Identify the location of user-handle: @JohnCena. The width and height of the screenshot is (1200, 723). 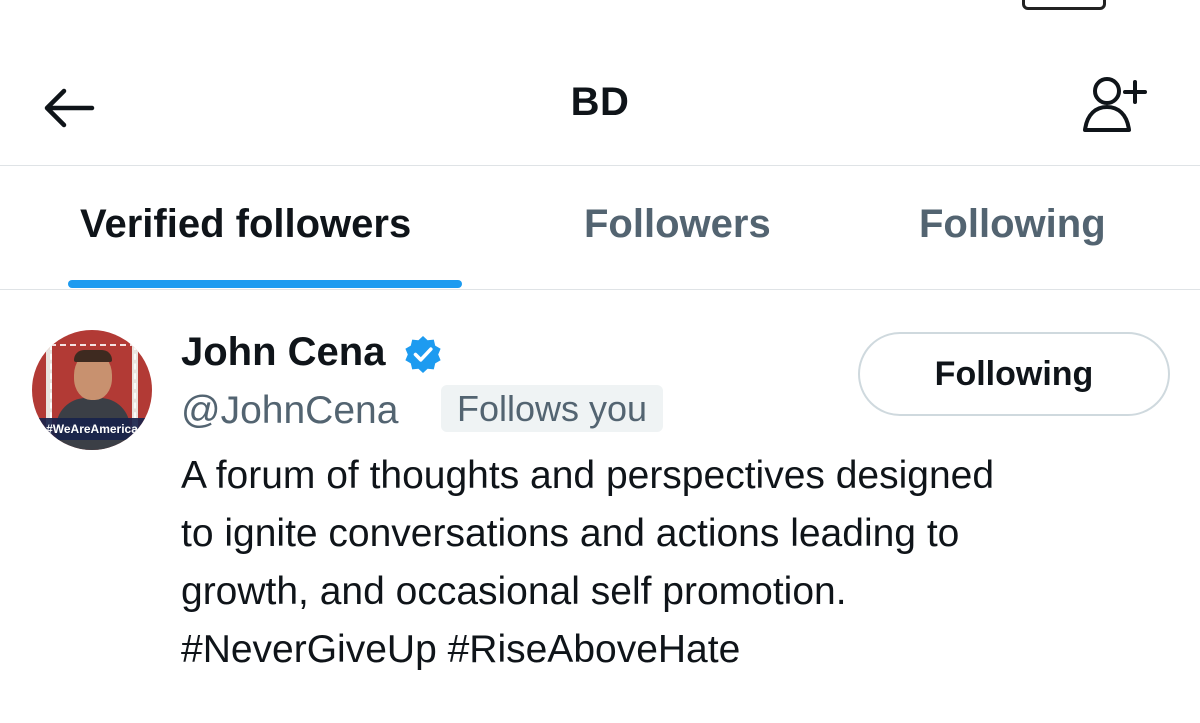
(290, 410).